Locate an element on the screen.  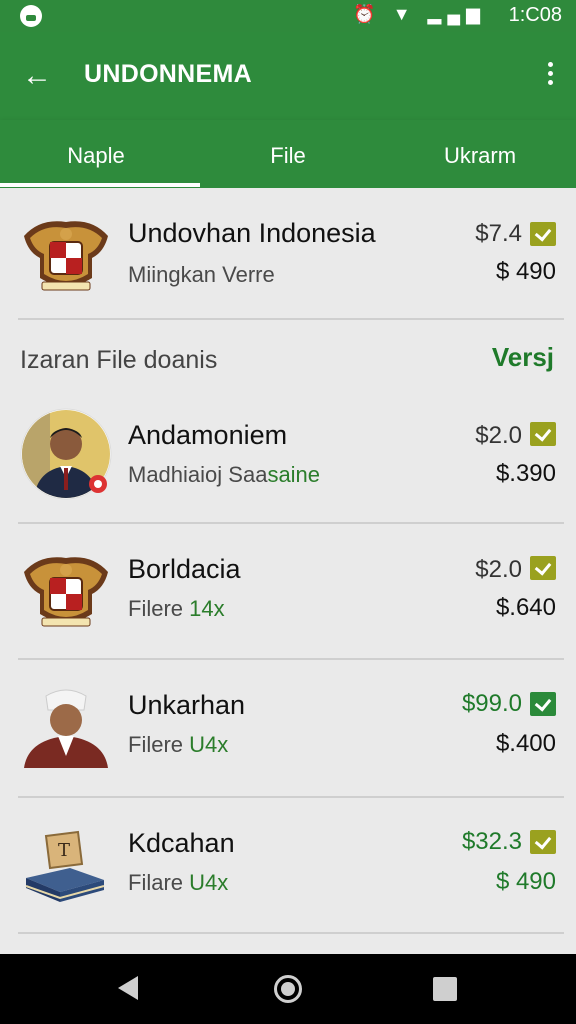
item-subtitle: Filere U4x is located at coordinates (178, 744).